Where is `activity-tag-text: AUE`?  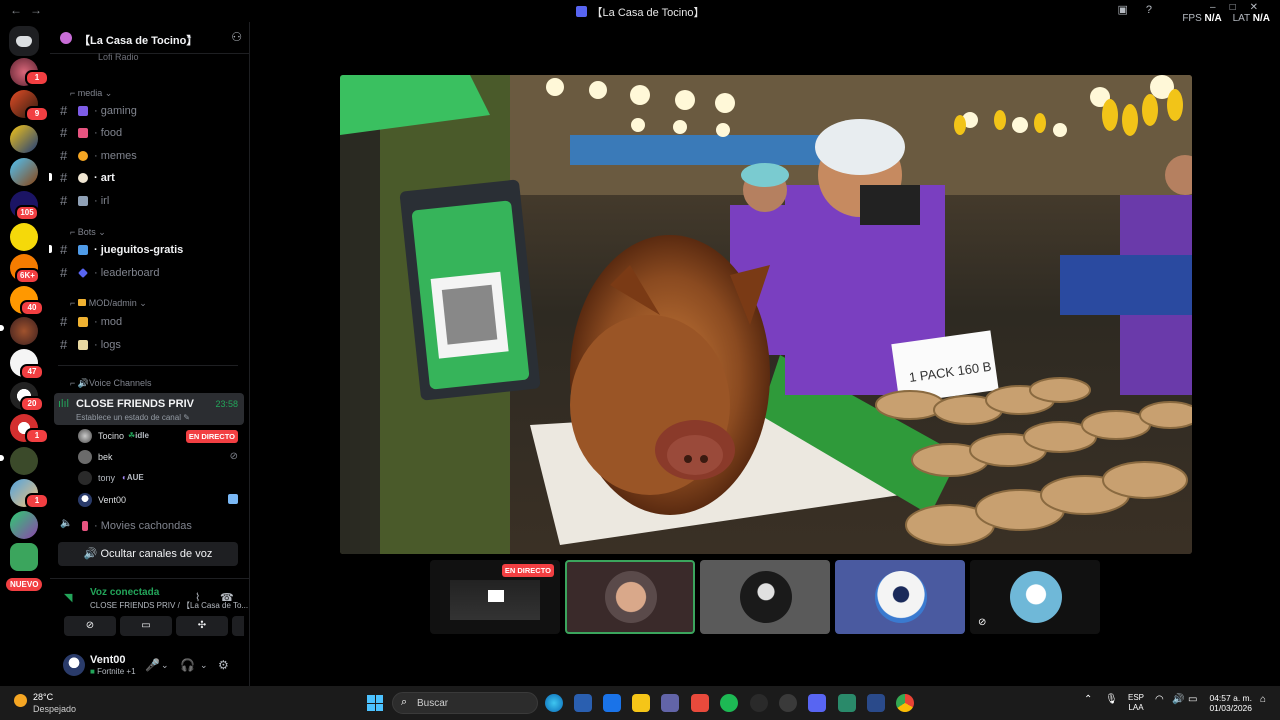
activity-tag-text: AUE is located at coordinates (135, 477).